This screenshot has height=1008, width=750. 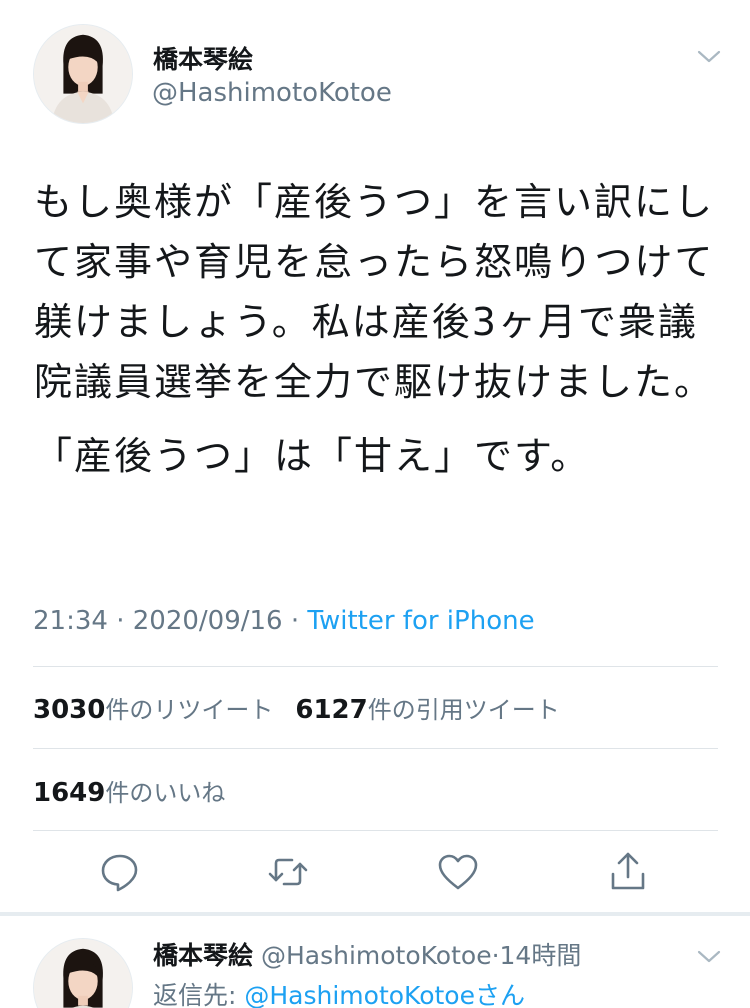 I want to click on reply-icon, so click(x=120, y=872).